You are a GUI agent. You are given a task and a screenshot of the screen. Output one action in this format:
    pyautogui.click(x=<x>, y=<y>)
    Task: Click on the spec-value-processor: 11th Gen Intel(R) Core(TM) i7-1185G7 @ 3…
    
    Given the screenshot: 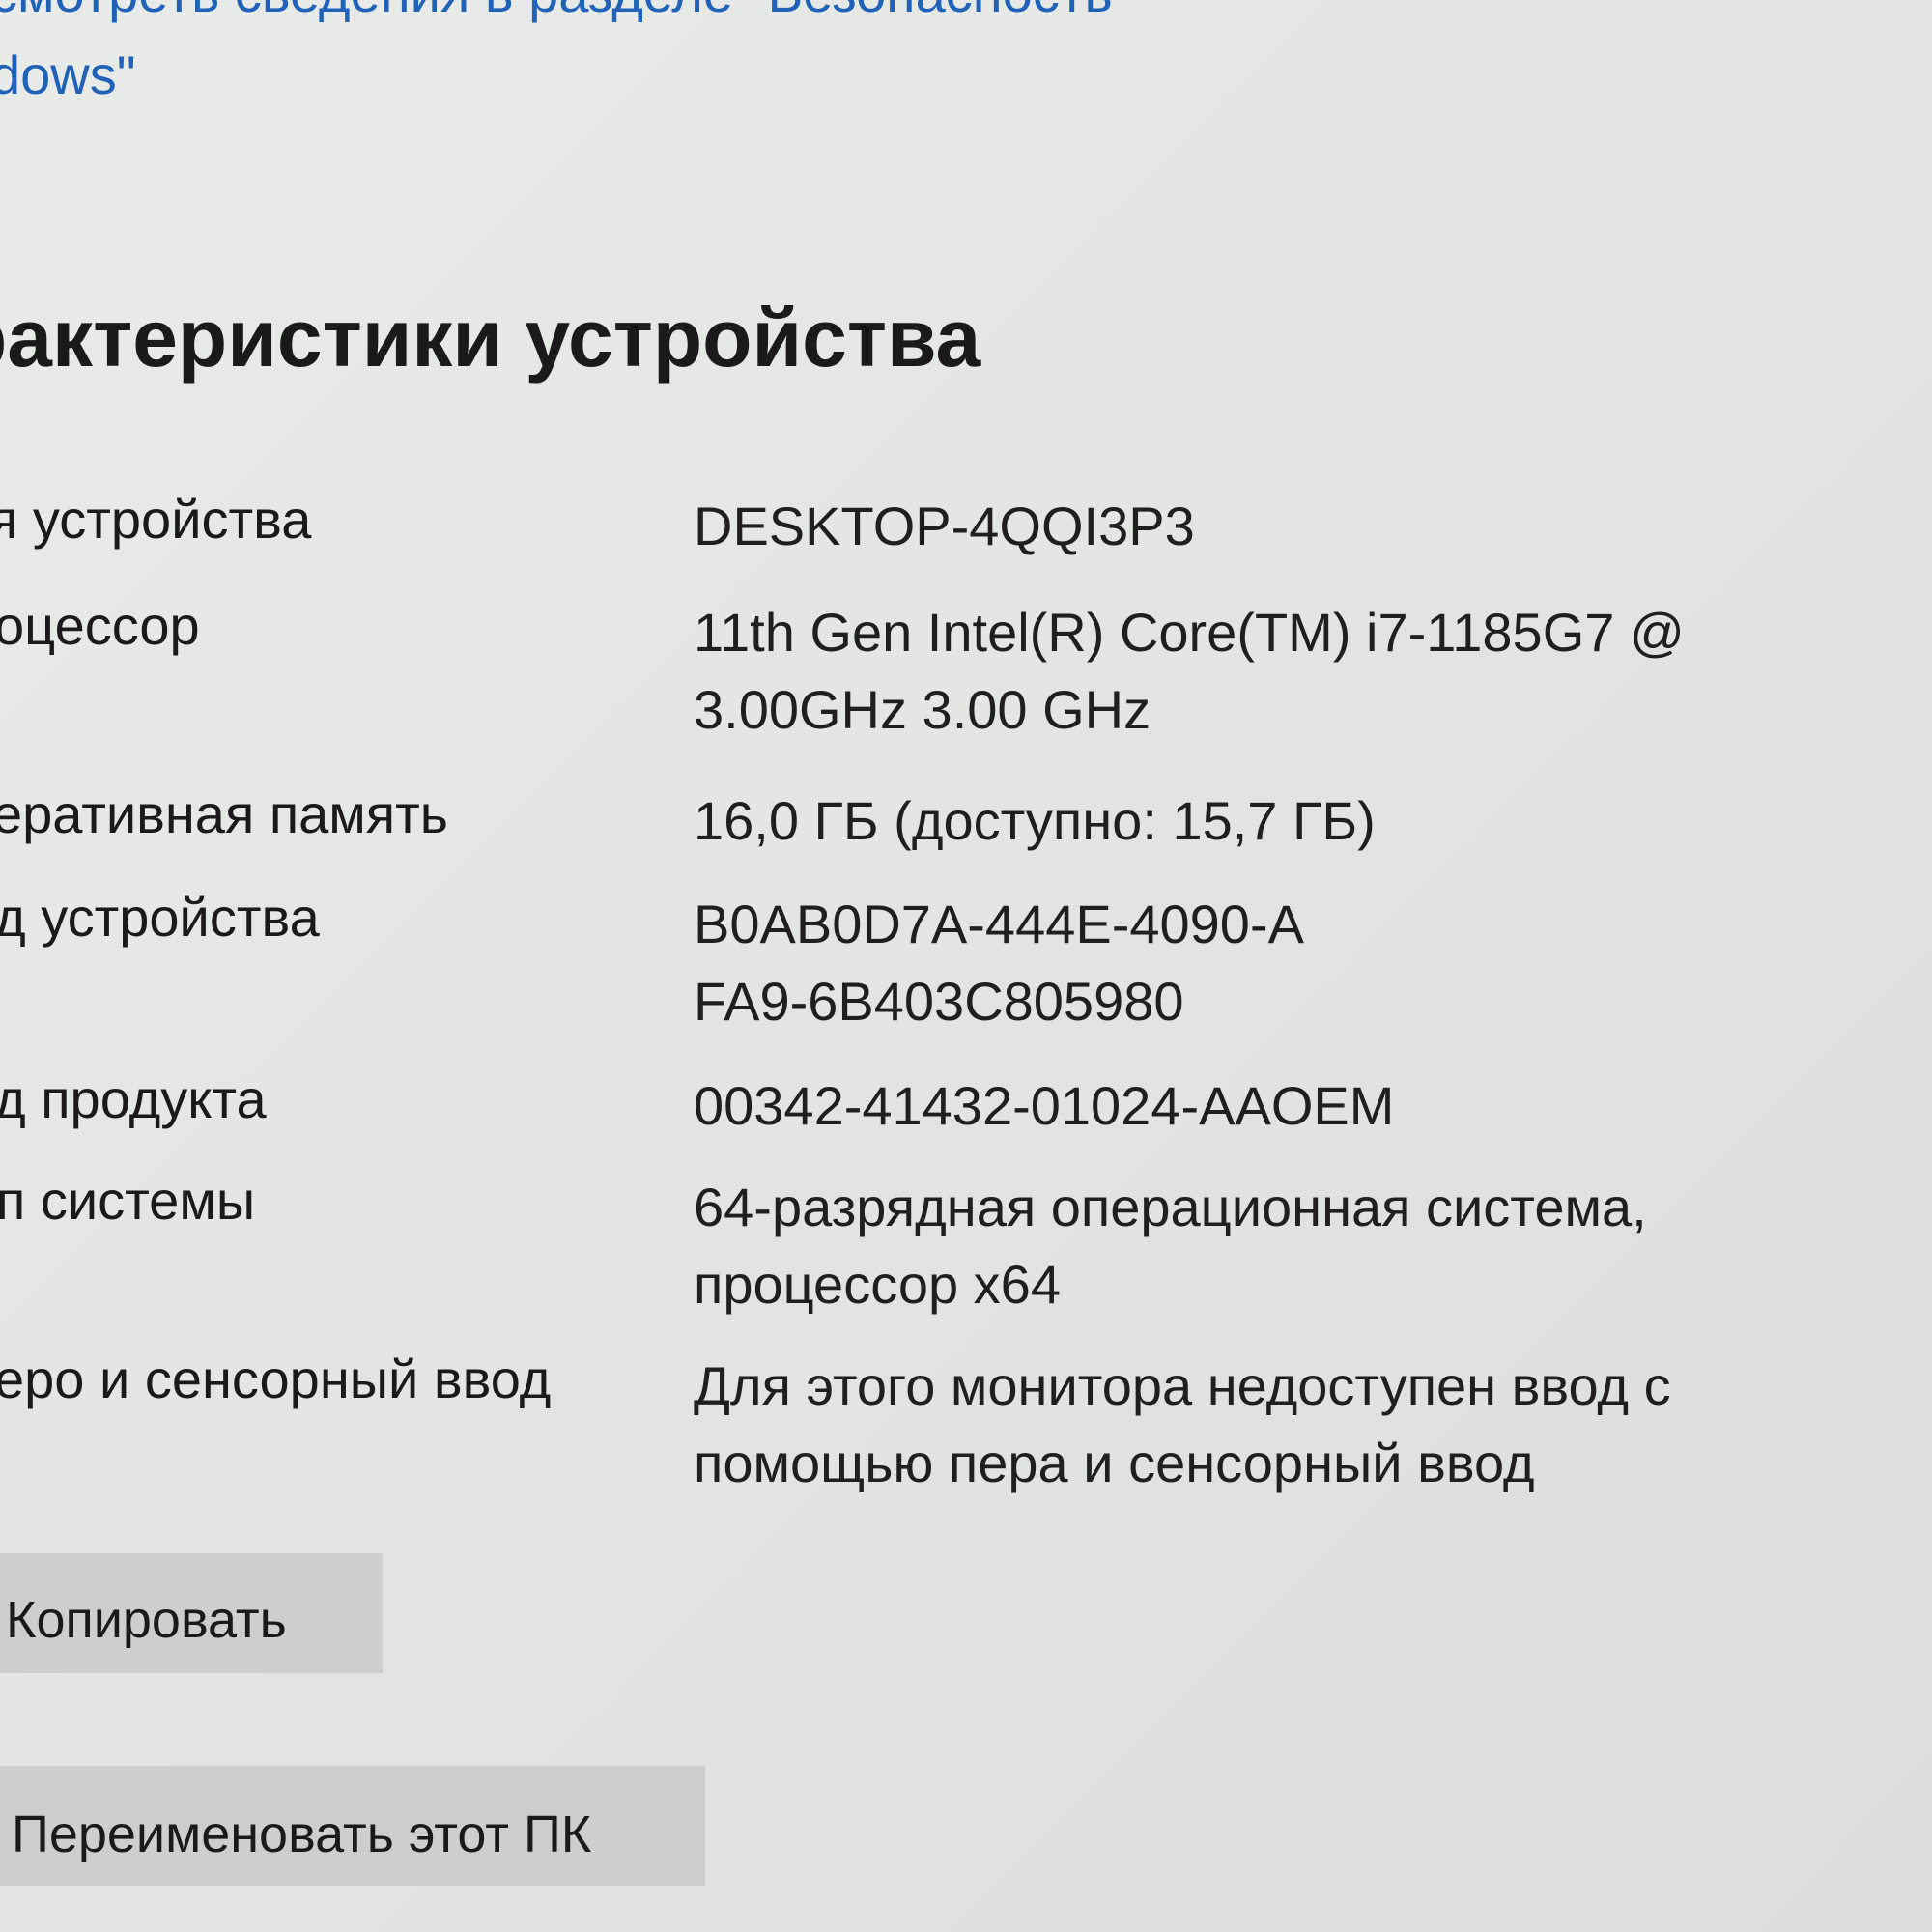 What is the action you would take?
    pyautogui.click(x=1189, y=671)
    